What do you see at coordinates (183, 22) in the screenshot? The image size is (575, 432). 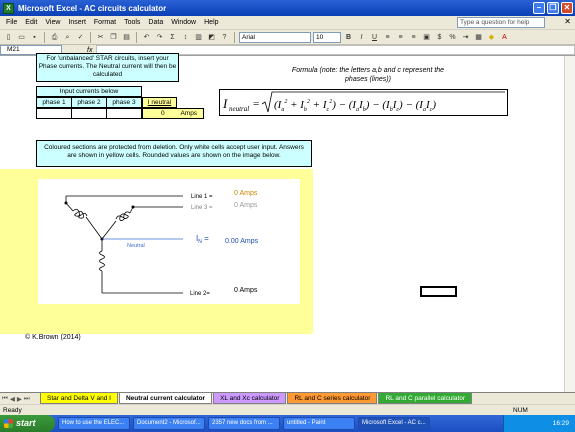 I see `menu-window: Window` at bounding box center [183, 22].